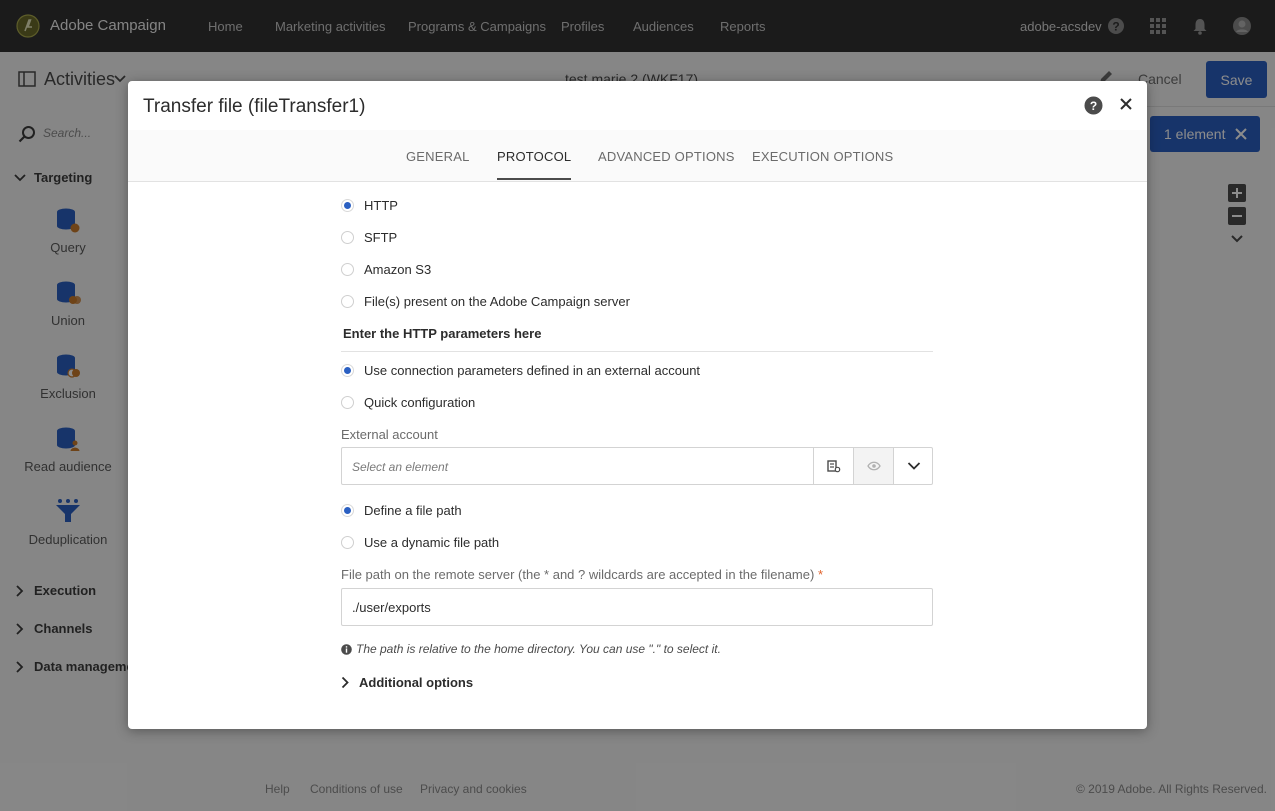 The height and width of the screenshot is (811, 1275). I want to click on eye-icon, so click(874, 466).